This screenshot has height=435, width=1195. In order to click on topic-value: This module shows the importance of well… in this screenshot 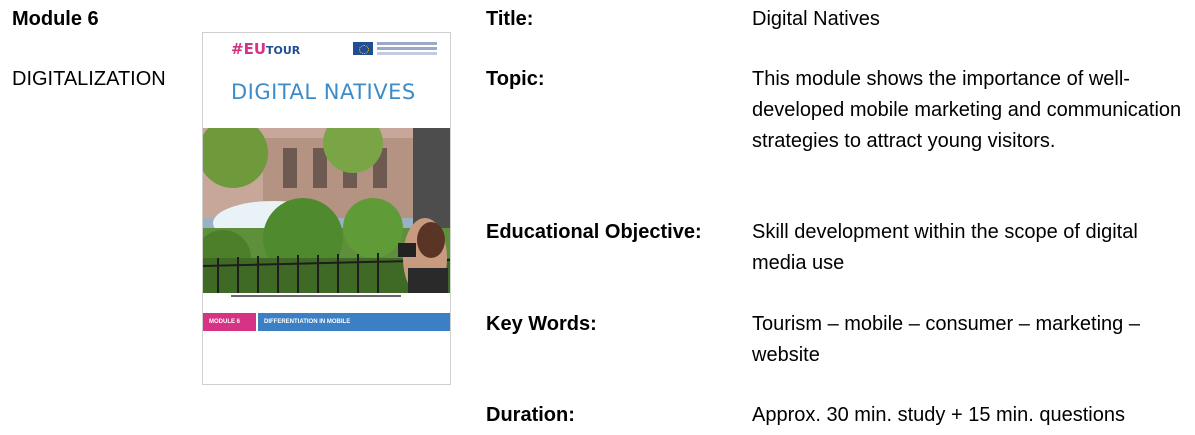, I will do `click(967, 110)`.